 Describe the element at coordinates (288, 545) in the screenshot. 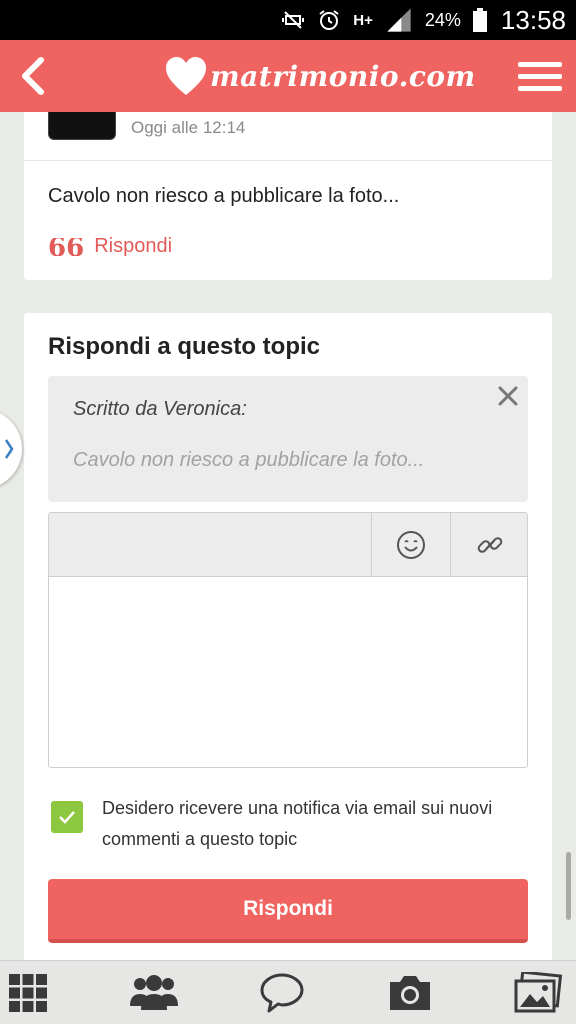

I see `editor-toolbar` at that location.